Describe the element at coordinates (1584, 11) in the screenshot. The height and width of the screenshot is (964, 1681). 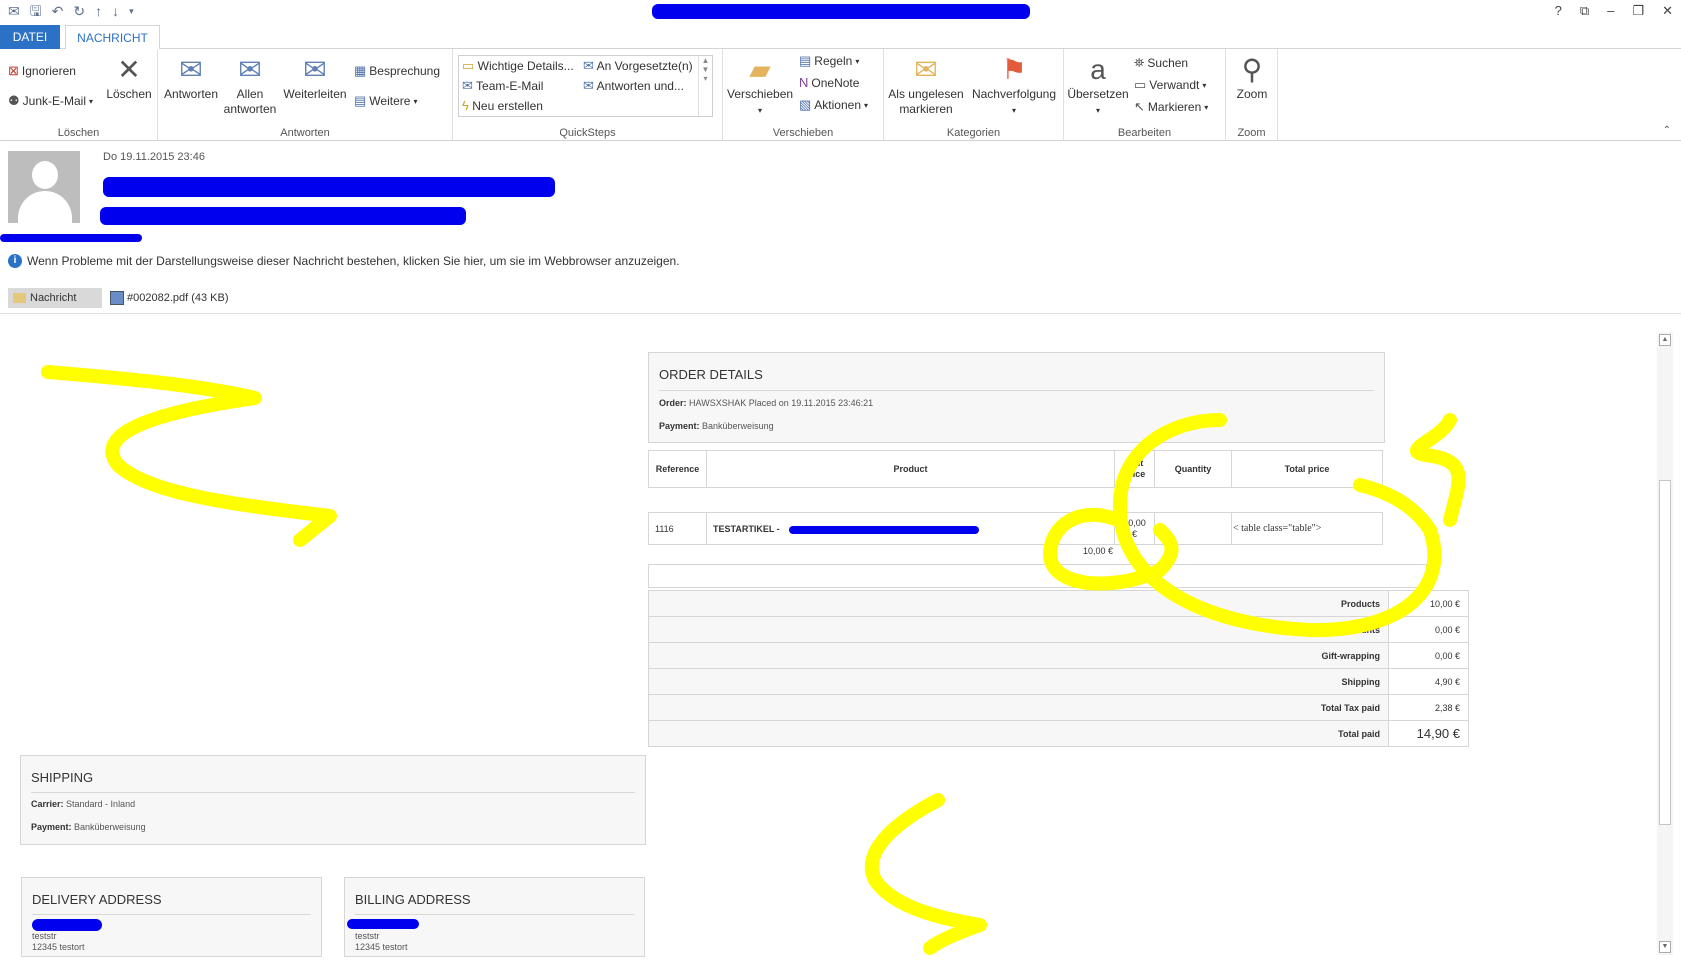
I see `restore-ribbon-icon: ⧉` at that location.